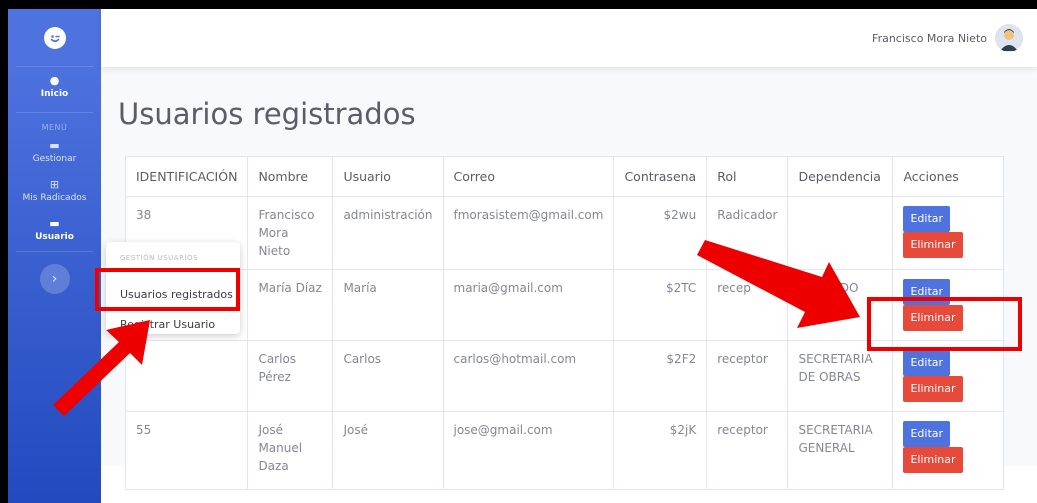  What do you see at coordinates (290, 376) in the screenshot?
I see `cell-nombre: Carlos Pérez` at bounding box center [290, 376].